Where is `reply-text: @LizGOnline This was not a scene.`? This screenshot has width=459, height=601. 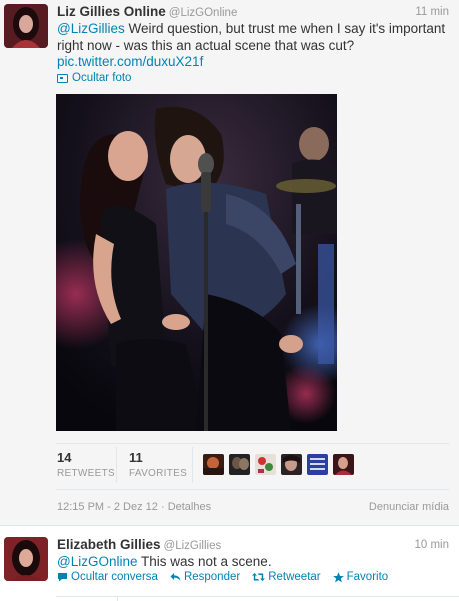 reply-text: @LizGOnline This was not a scene. is located at coordinates (253, 561).